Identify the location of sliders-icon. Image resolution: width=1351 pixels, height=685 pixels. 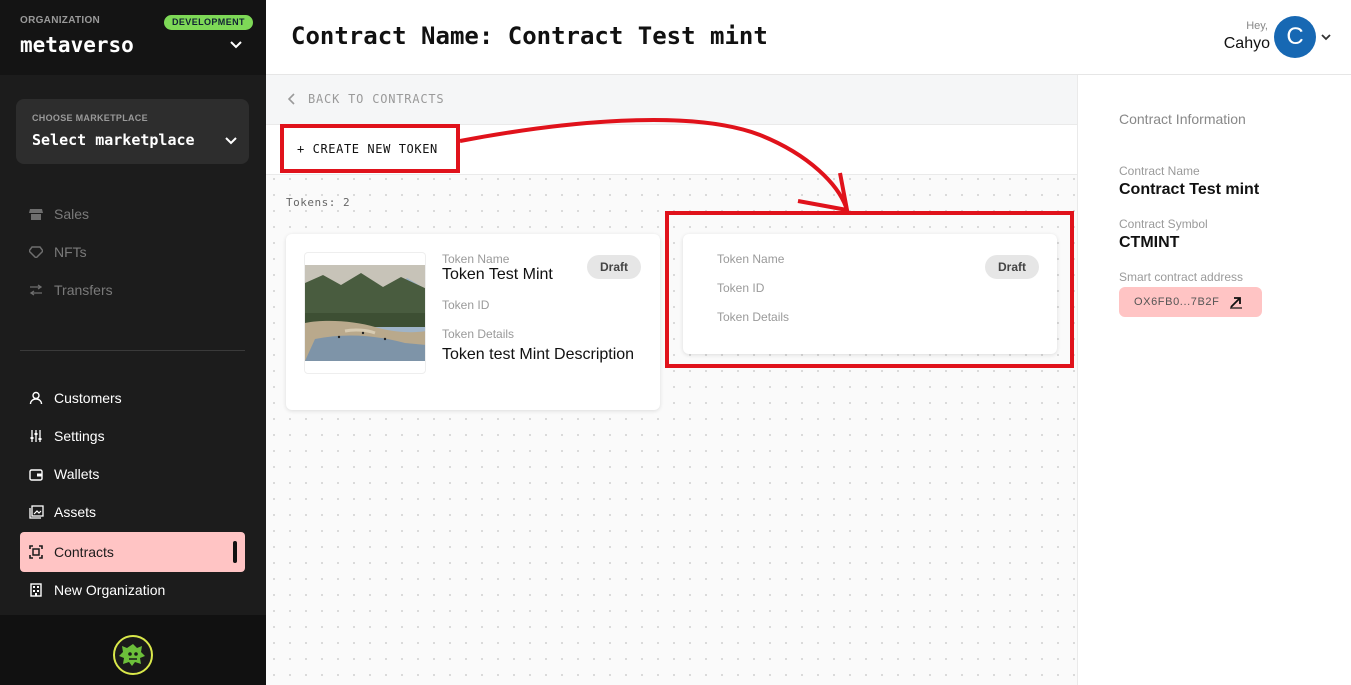
(36, 436).